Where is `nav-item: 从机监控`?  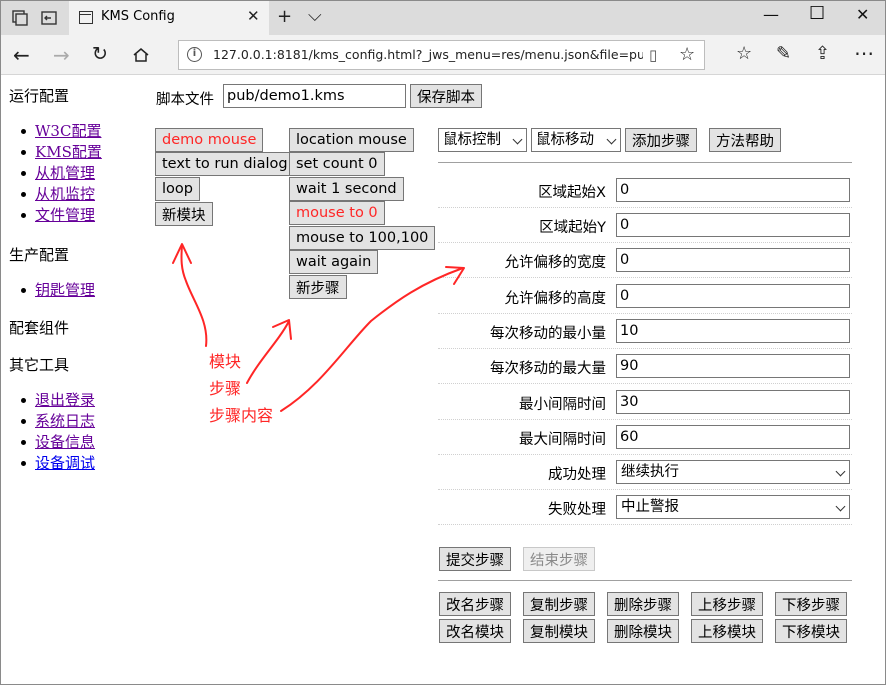 nav-item: 从机监控 is located at coordinates (61, 194).